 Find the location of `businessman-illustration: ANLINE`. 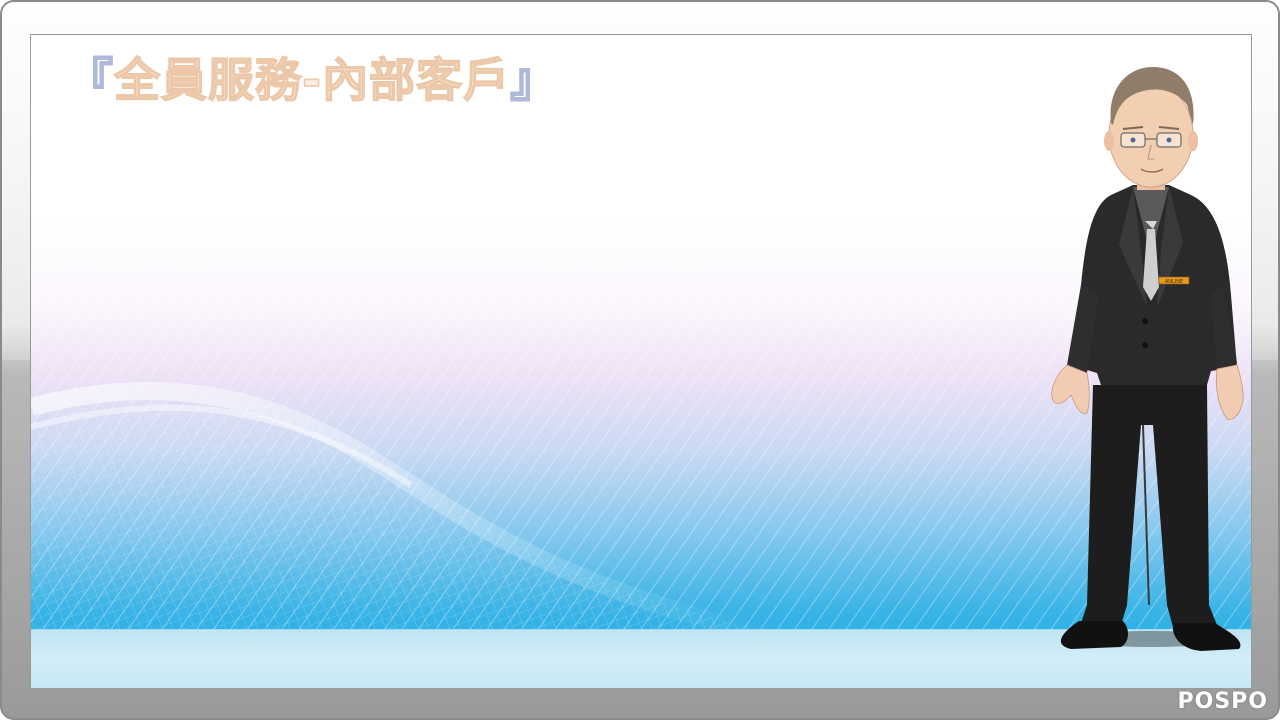

businessman-illustration: ANLINE is located at coordinates (1147, 359).